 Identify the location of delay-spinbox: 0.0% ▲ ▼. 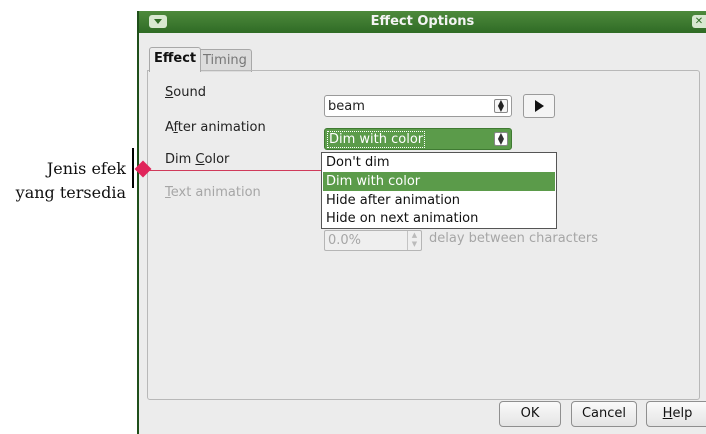
(373, 240).